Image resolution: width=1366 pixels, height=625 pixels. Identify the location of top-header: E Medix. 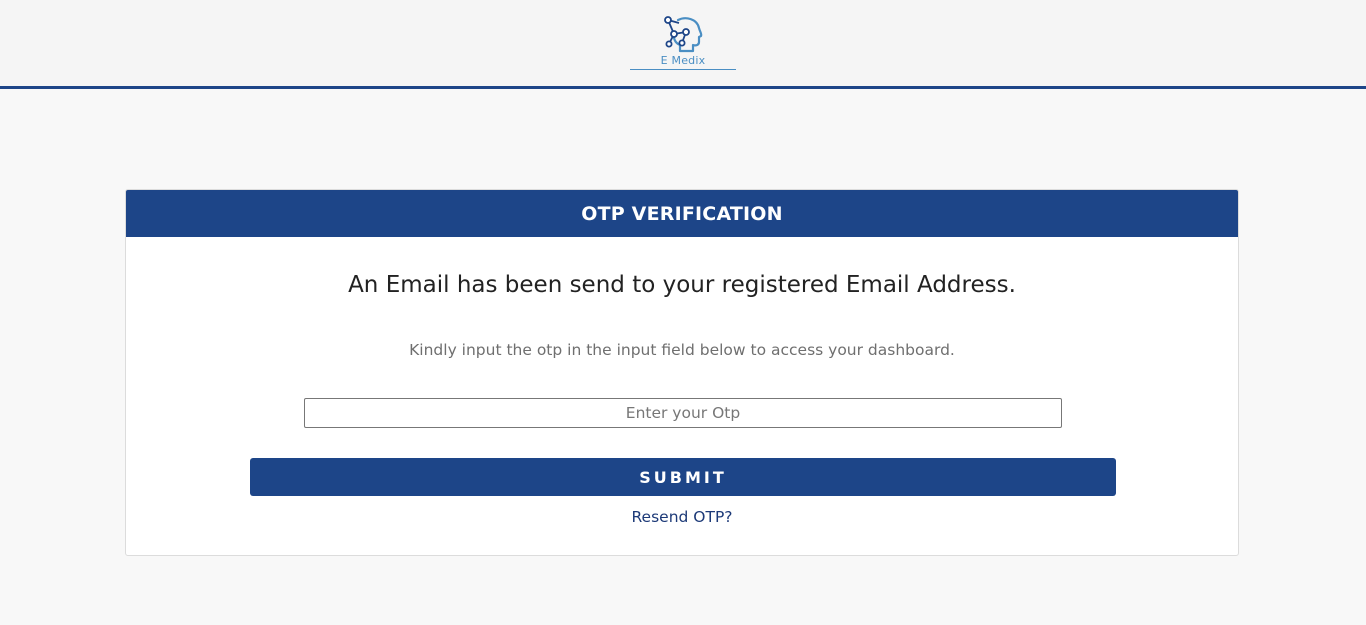
(683, 44).